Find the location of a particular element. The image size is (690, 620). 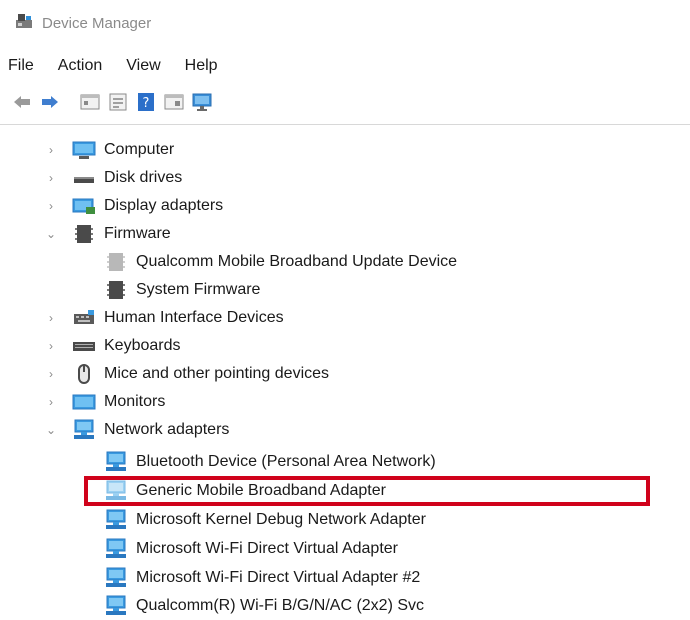

help-icon: ? is located at coordinates (146, 102).